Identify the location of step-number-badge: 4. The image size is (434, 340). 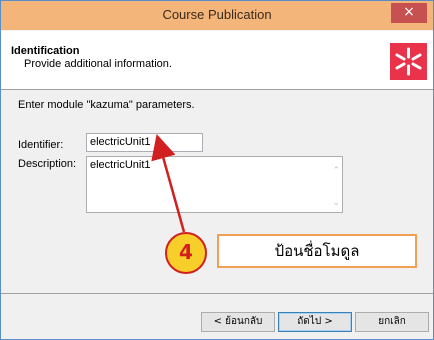
(186, 253).